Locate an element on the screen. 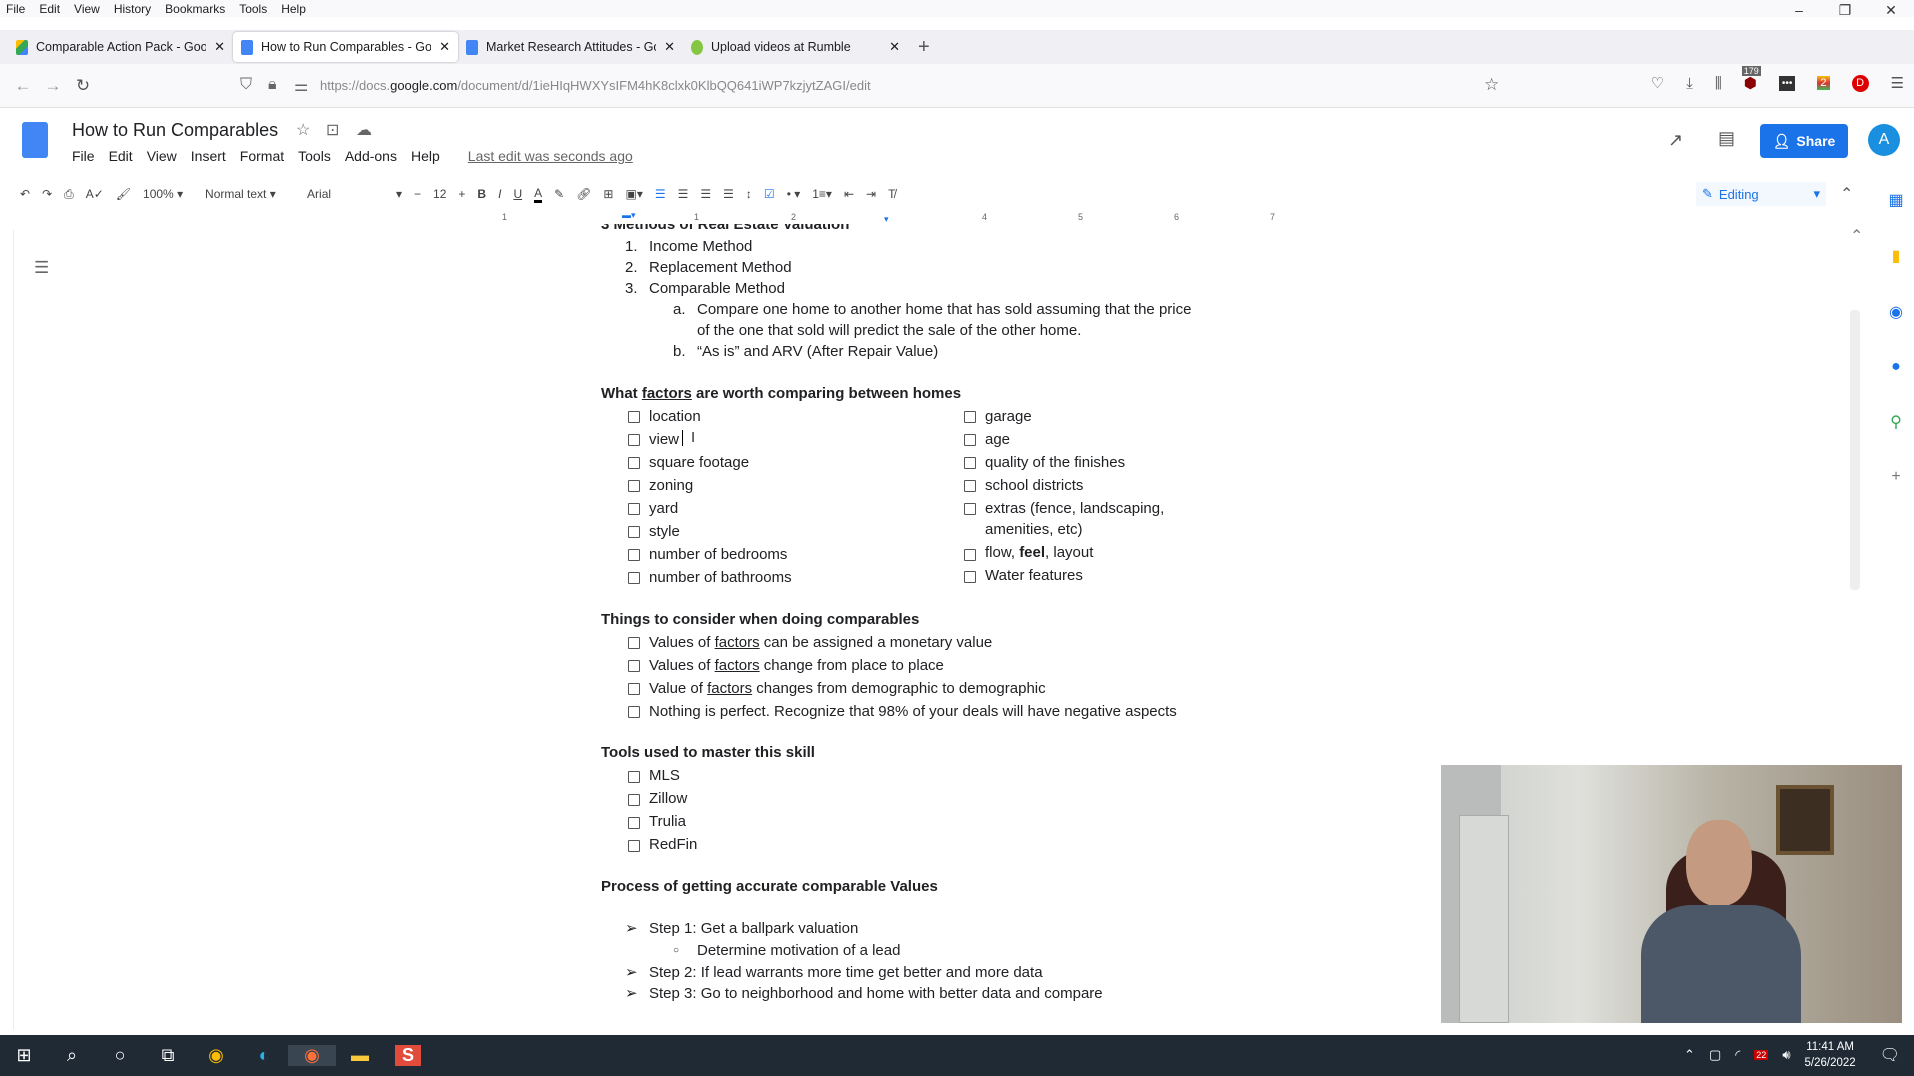 The width and height of the screenshot is (1914, 1076). pocket-icon: ♡ is located at coordinates (1657, 83).